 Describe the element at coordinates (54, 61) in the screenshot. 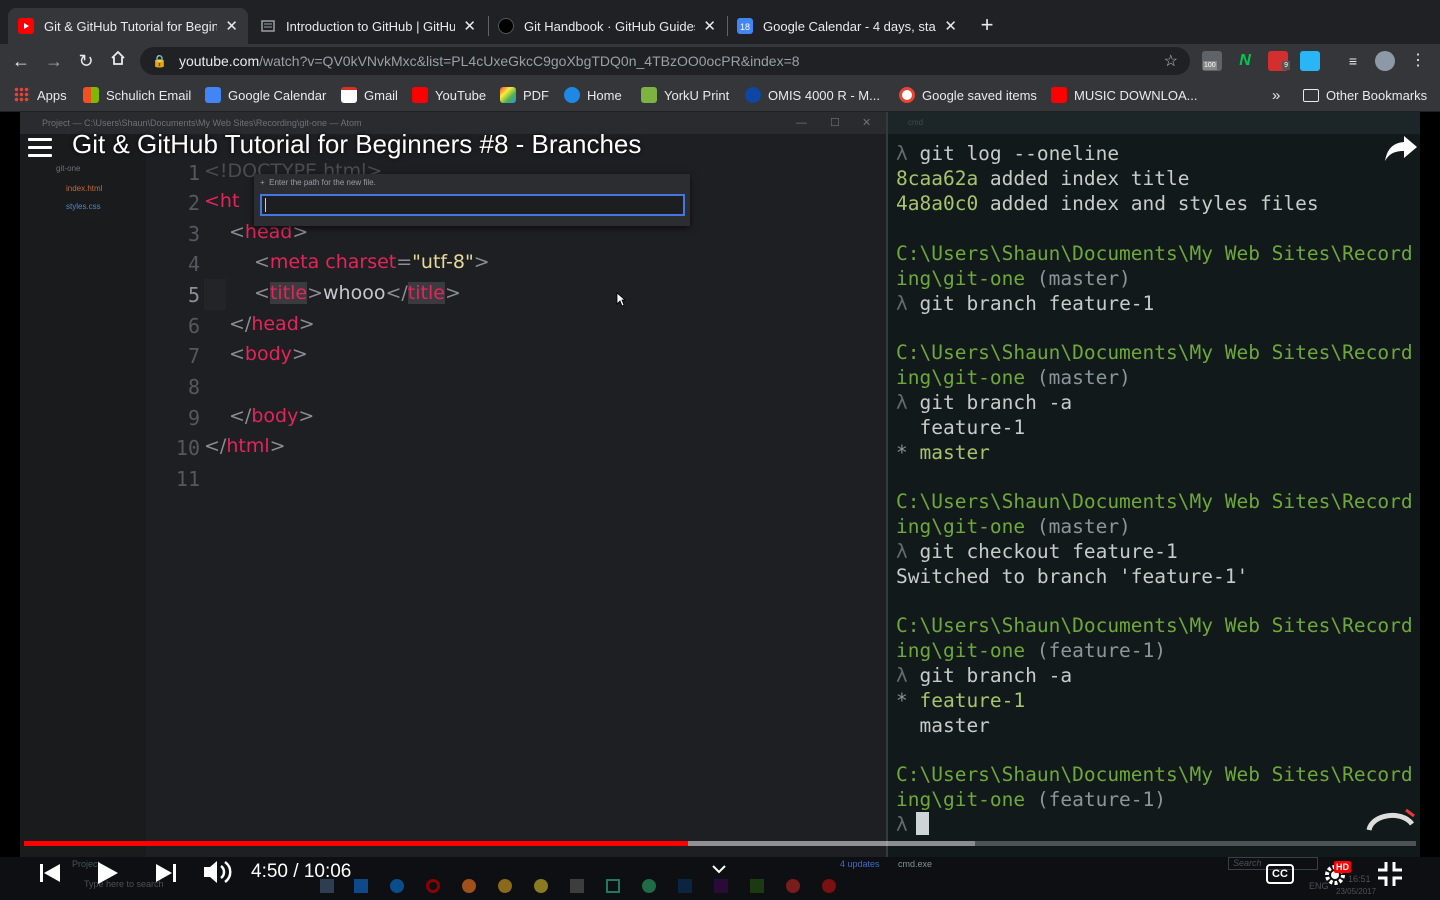

I see `forward-button: →` at that location.